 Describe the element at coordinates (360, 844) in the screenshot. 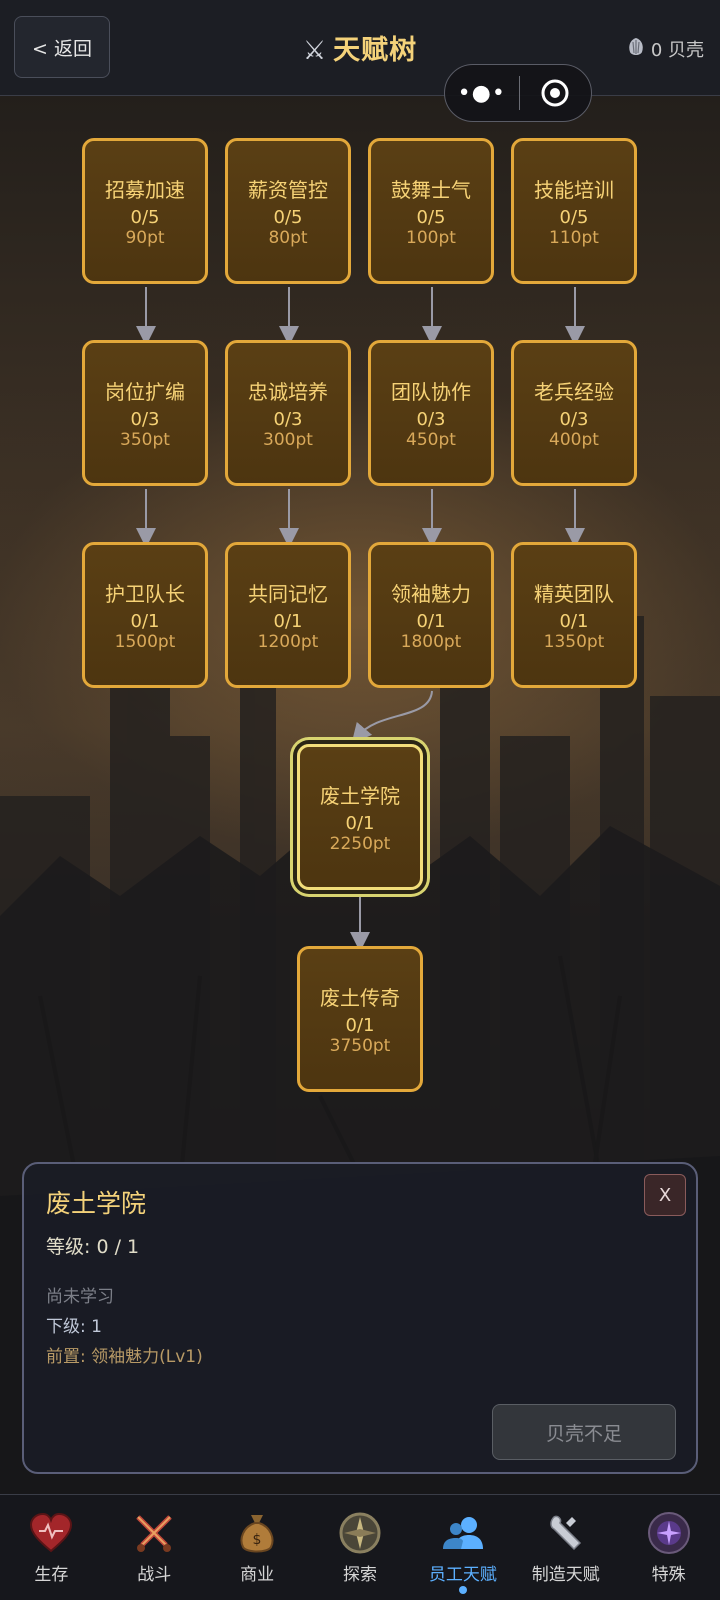

I see `talent-cost: 2250pt` at that location.